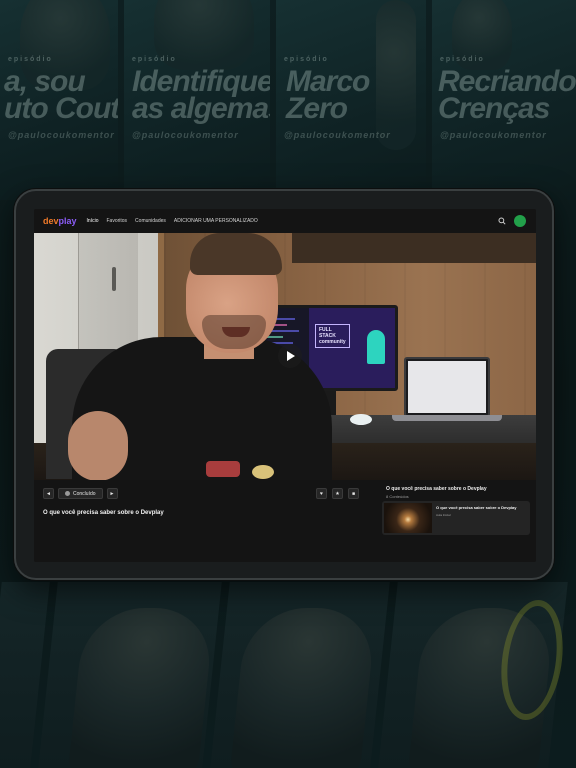 This screenshot has height=768, width=576. I want to click on video-scene-laptop, so click(447, 387).